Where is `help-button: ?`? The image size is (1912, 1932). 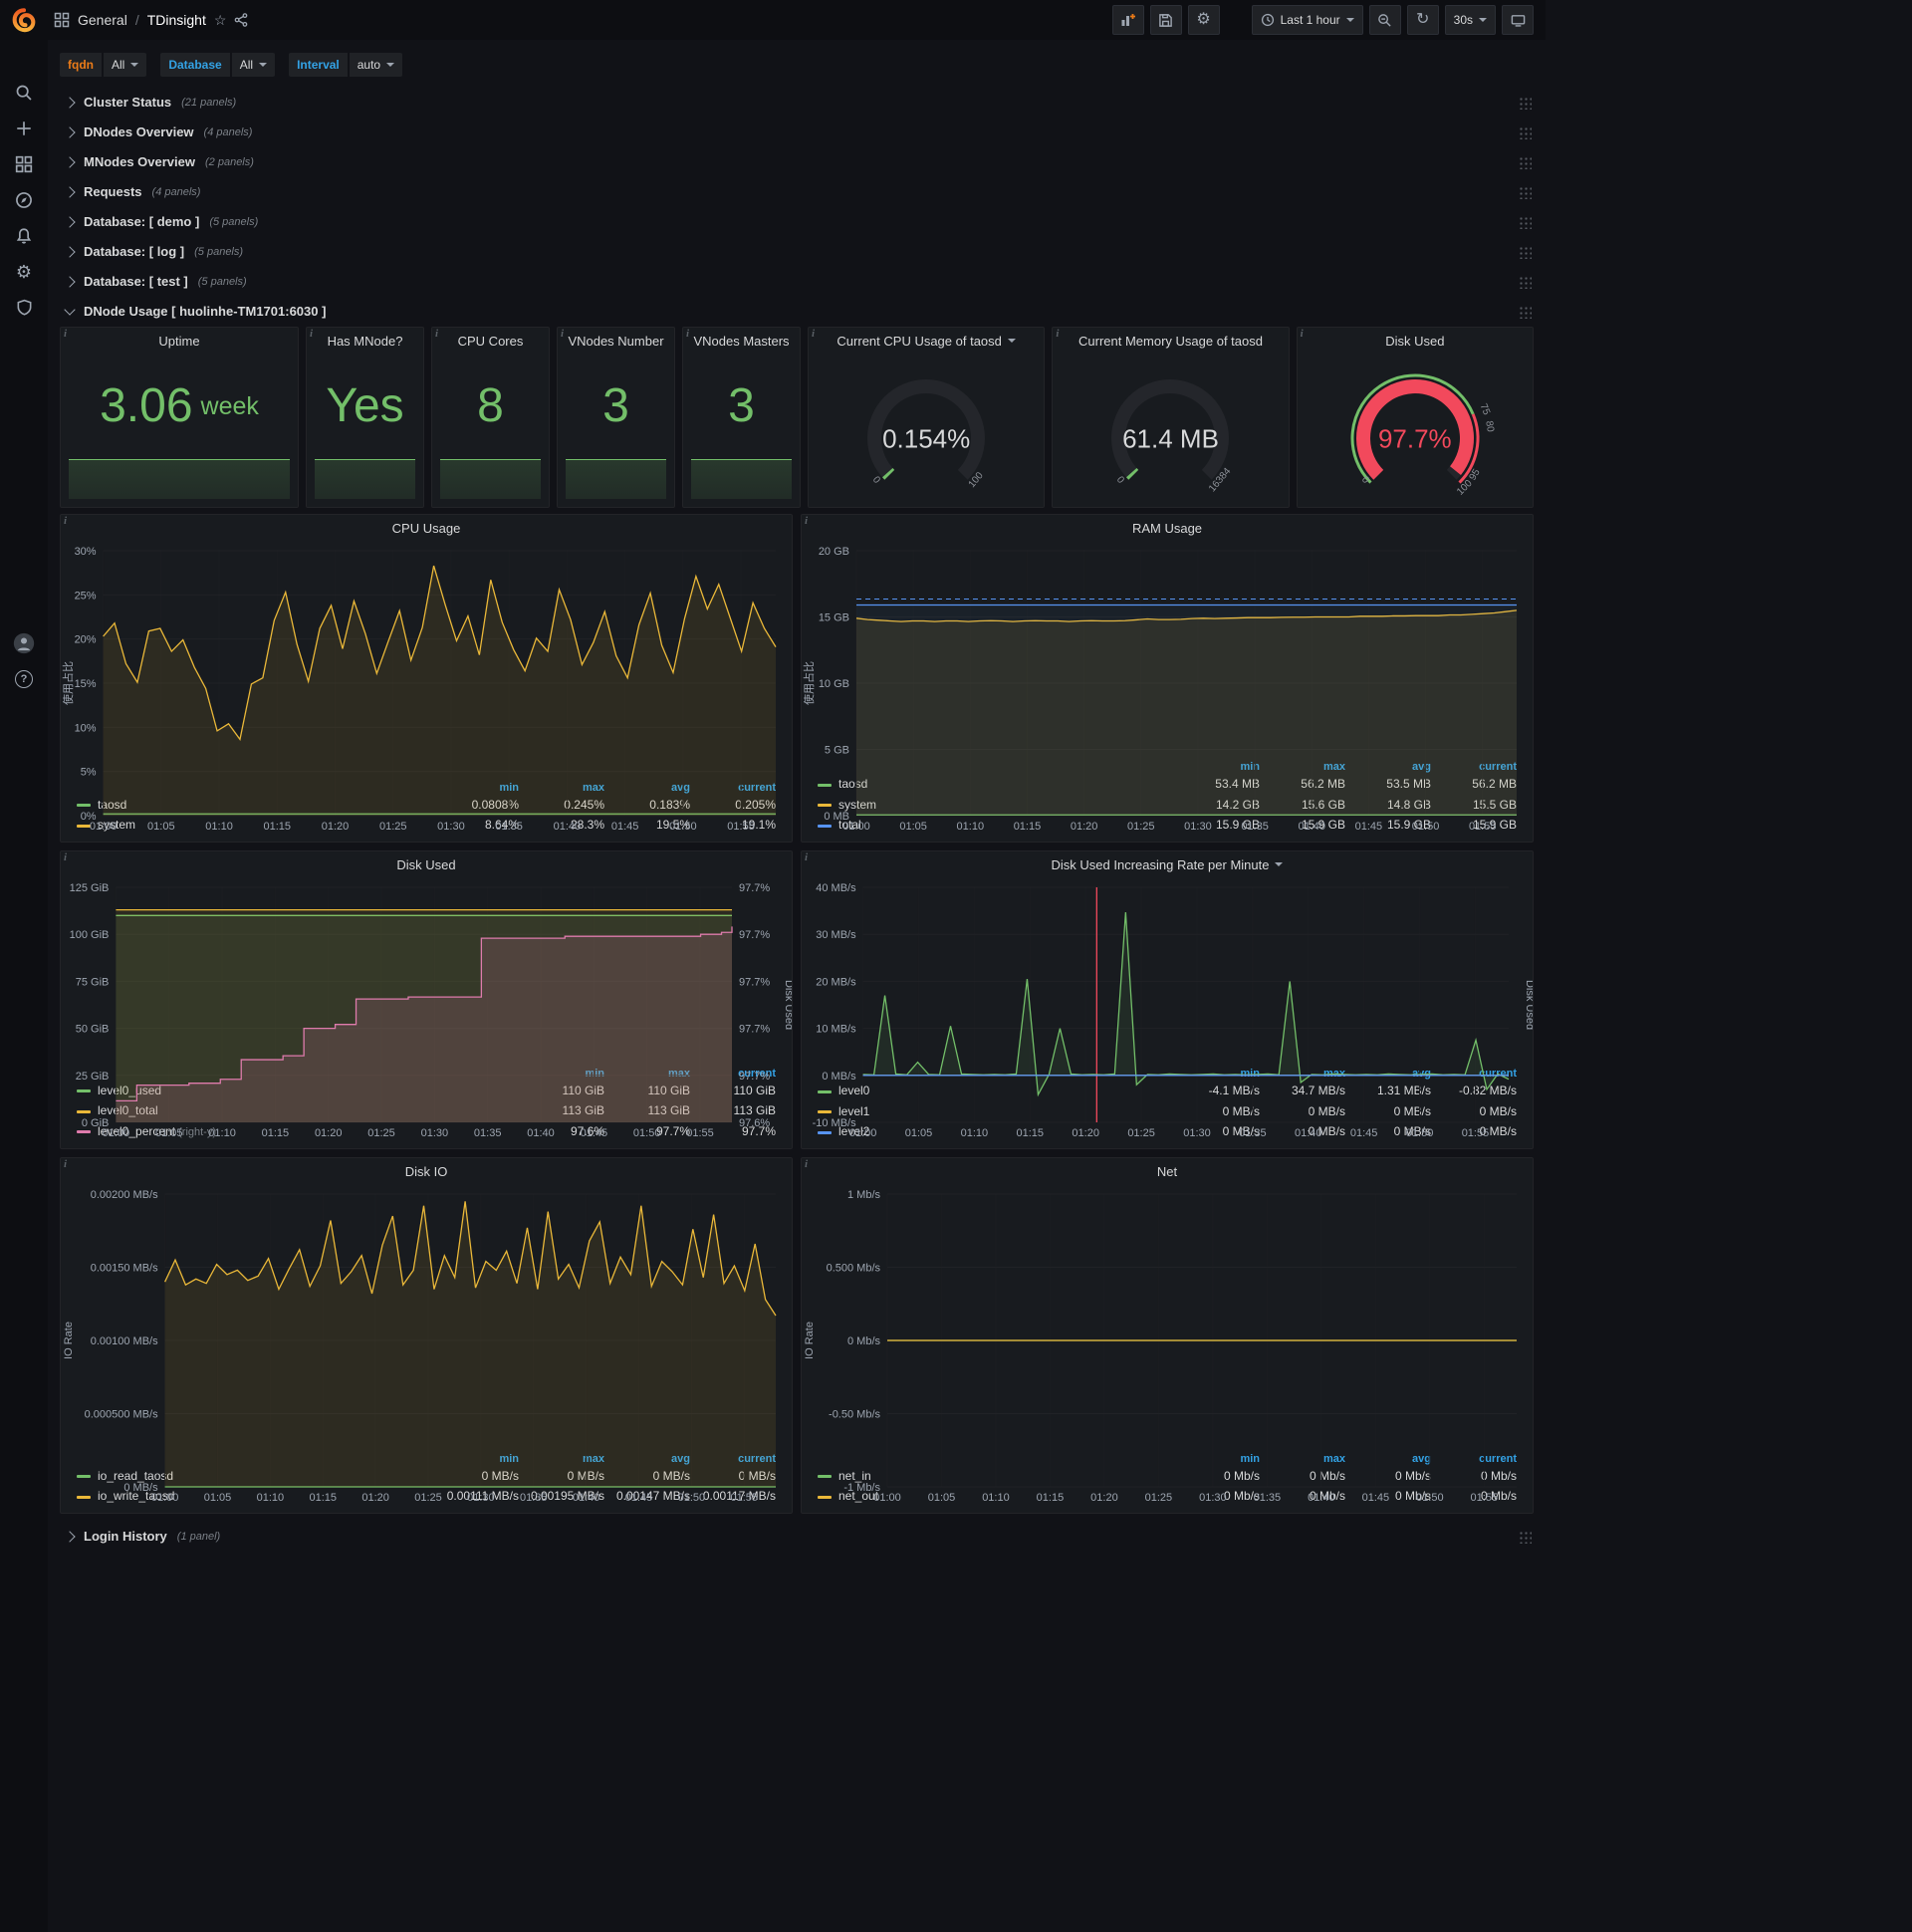
help-button: ? is located at coordinates (24, 678).